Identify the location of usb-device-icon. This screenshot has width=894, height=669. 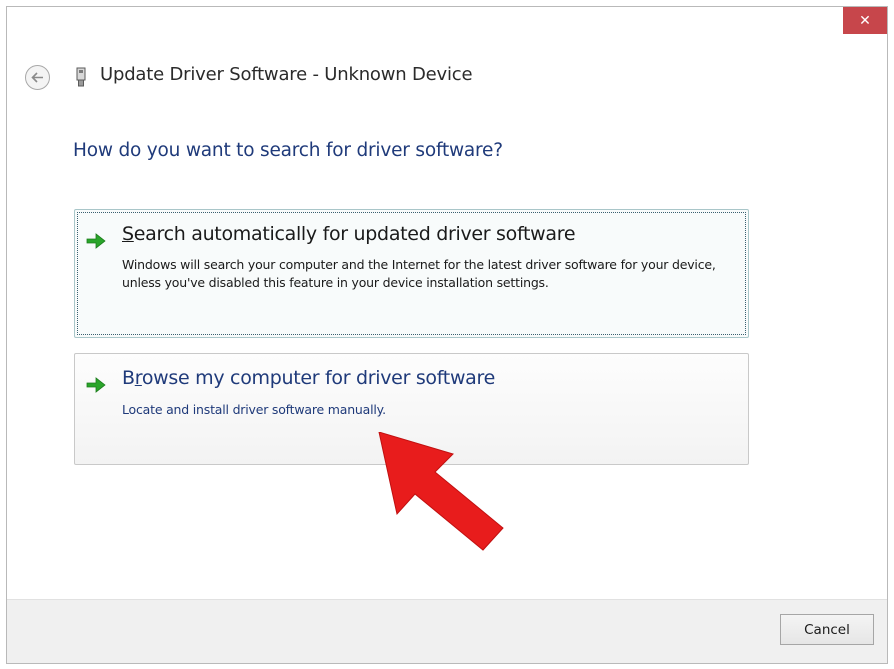
(81, 77).